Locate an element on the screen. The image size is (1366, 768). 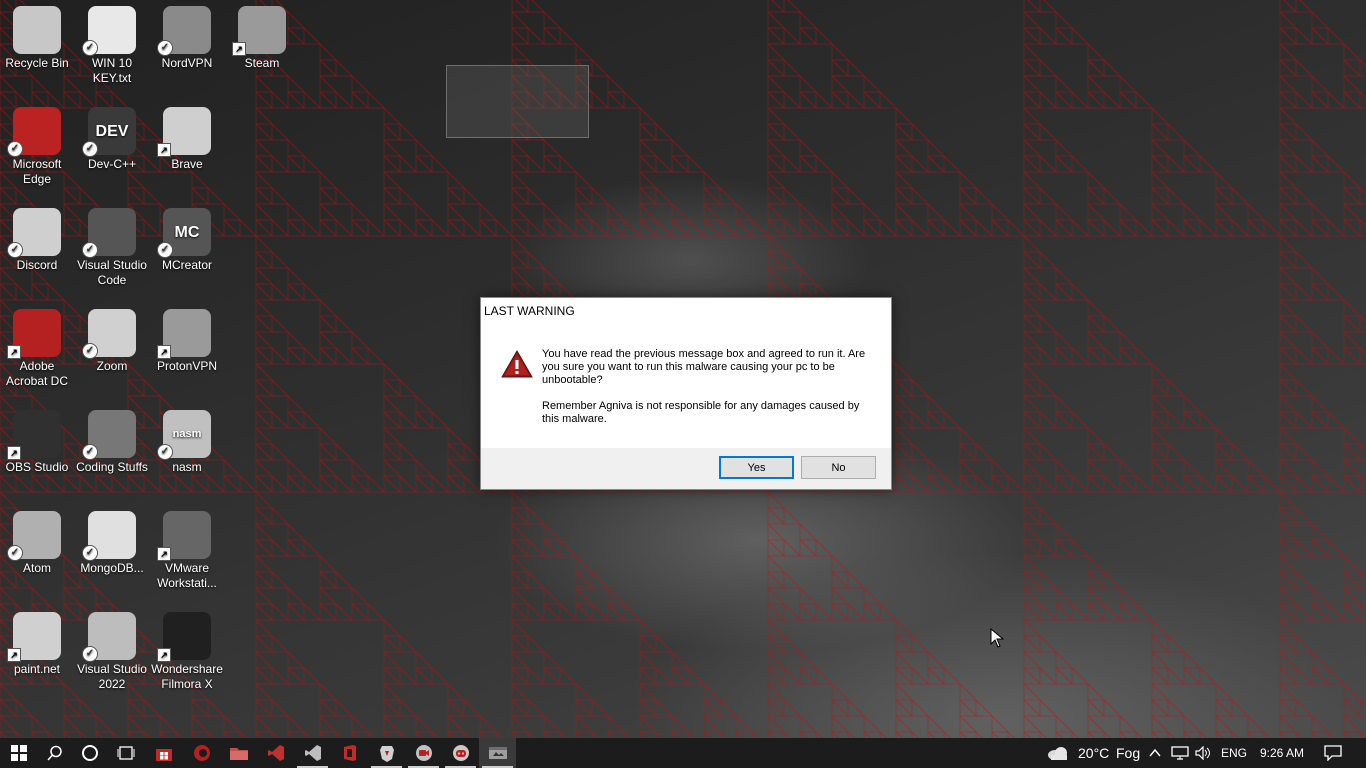
discord-icon: ✓ is located at coordinates (34, 233).